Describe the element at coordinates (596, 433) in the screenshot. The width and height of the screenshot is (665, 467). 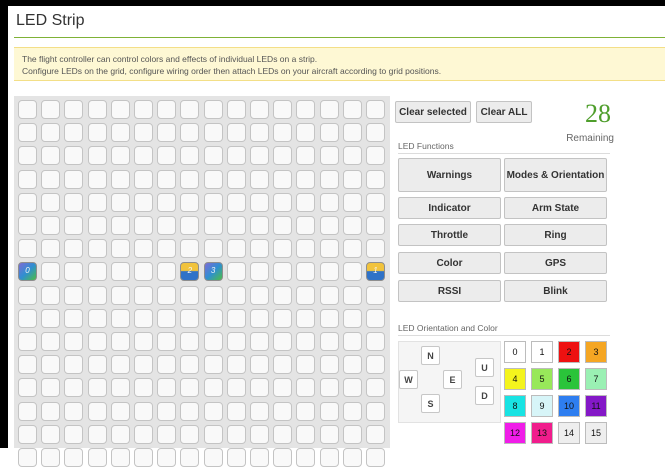
I see `color-swatch-15: 15` at that location.